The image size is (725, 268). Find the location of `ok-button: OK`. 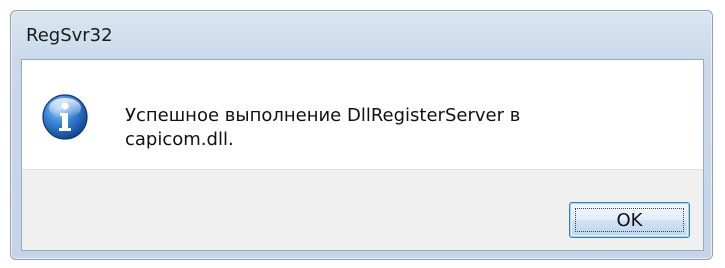

ok-button: OK is located at coordinates (629, 220).